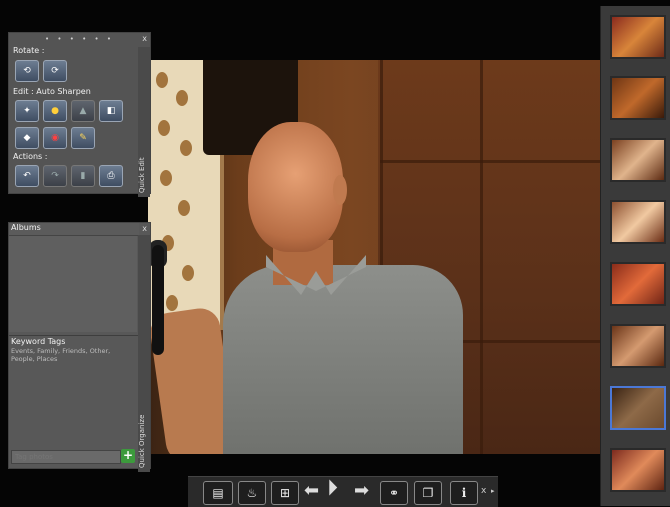 The height and width of the screenshot is (507, 670). I want to click on tree-icon: ⊞, so click(285, 493).